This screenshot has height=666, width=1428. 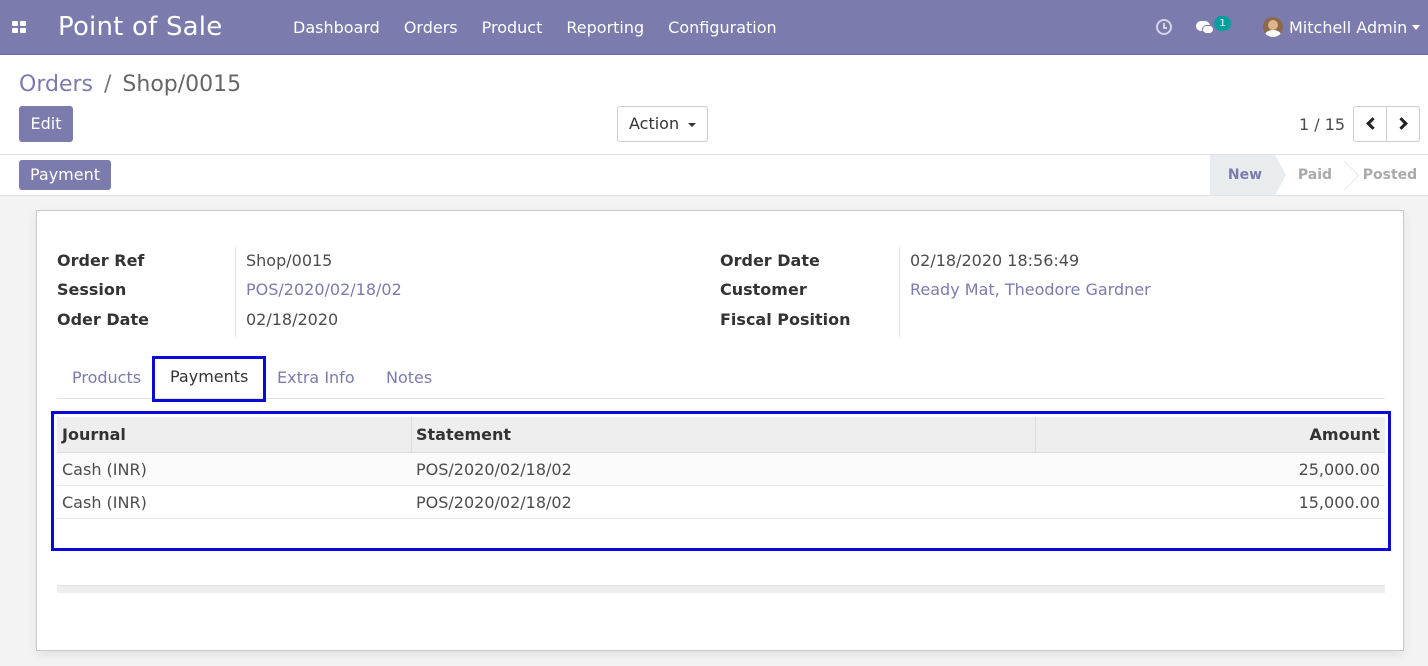 I want to click on pager-next-button, so click(x=1403, y=124).